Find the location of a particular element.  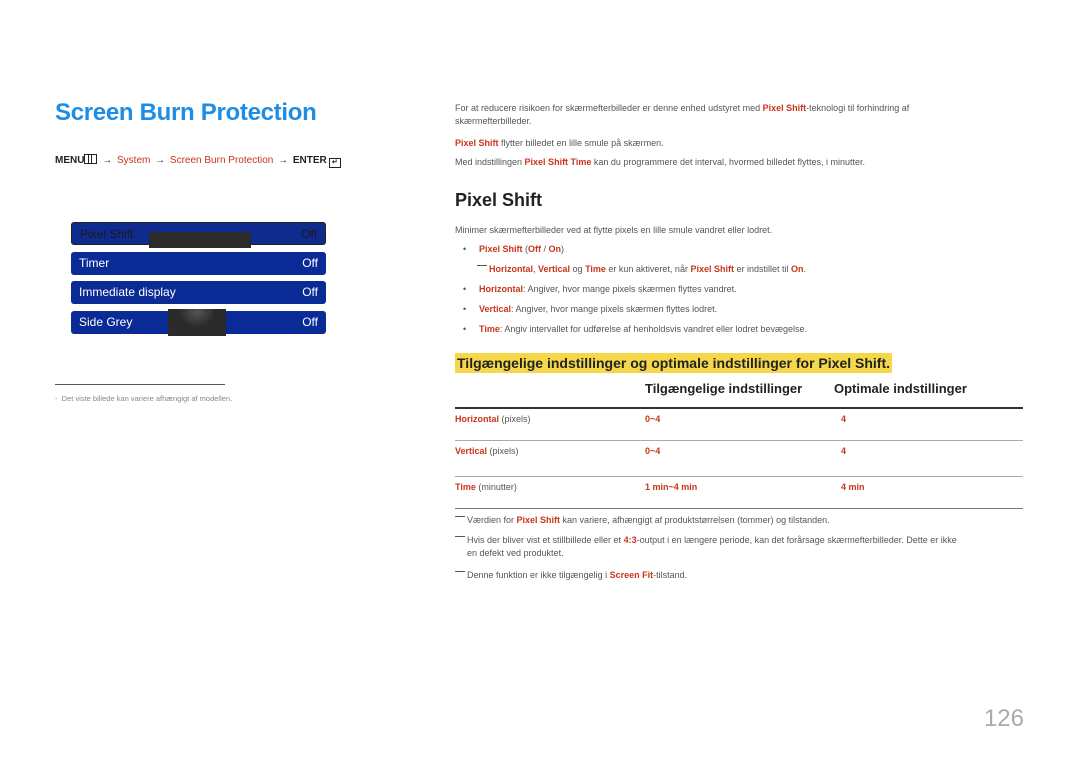

menu-grid-icon is located at coordinates (91, 159).